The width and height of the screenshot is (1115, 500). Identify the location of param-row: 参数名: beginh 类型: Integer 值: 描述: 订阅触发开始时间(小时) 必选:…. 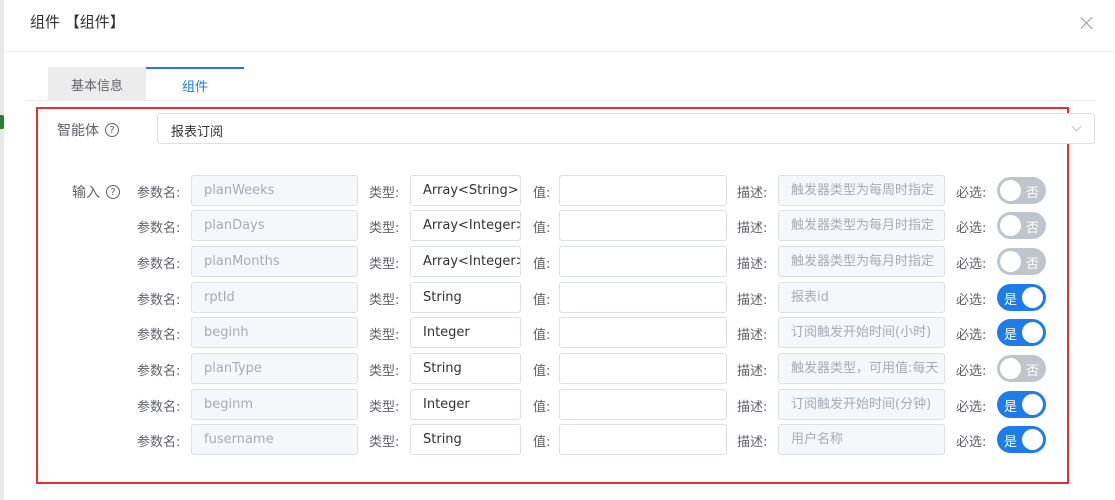
(559, 332).